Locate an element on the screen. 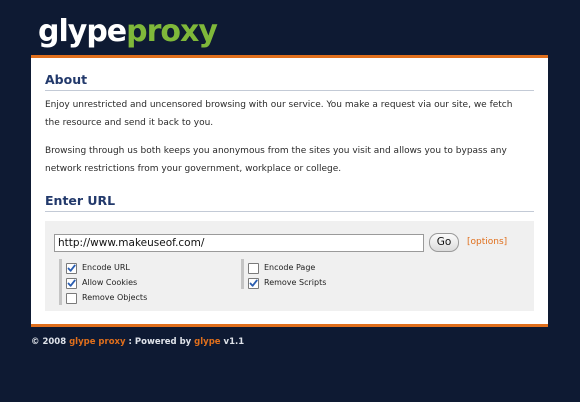 Image resolution: width=580 pixels, height=402 pixels. remove-scripts-label: Remove Scripts is located at coordinates (295, 282).